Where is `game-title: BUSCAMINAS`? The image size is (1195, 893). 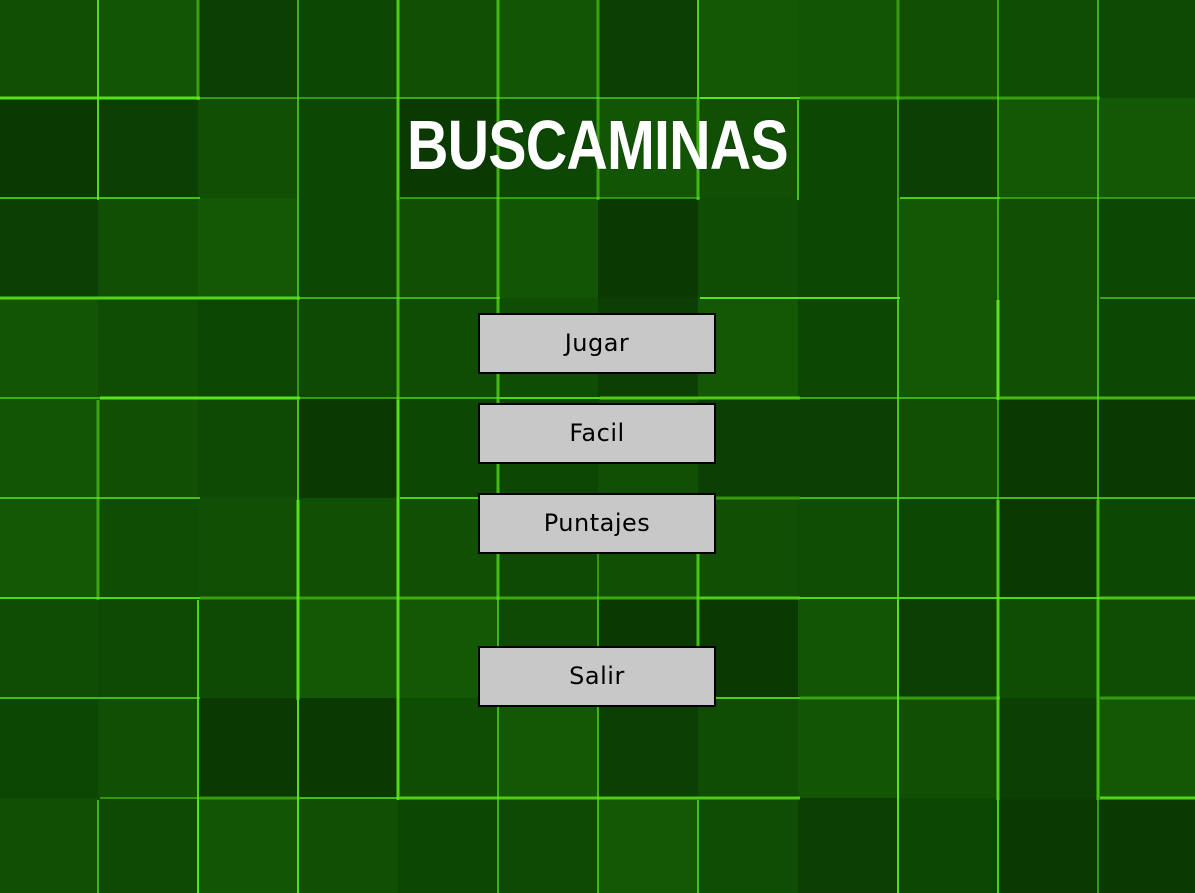
game-title: BUSCAMINAS is located at coordinates (597, 145).